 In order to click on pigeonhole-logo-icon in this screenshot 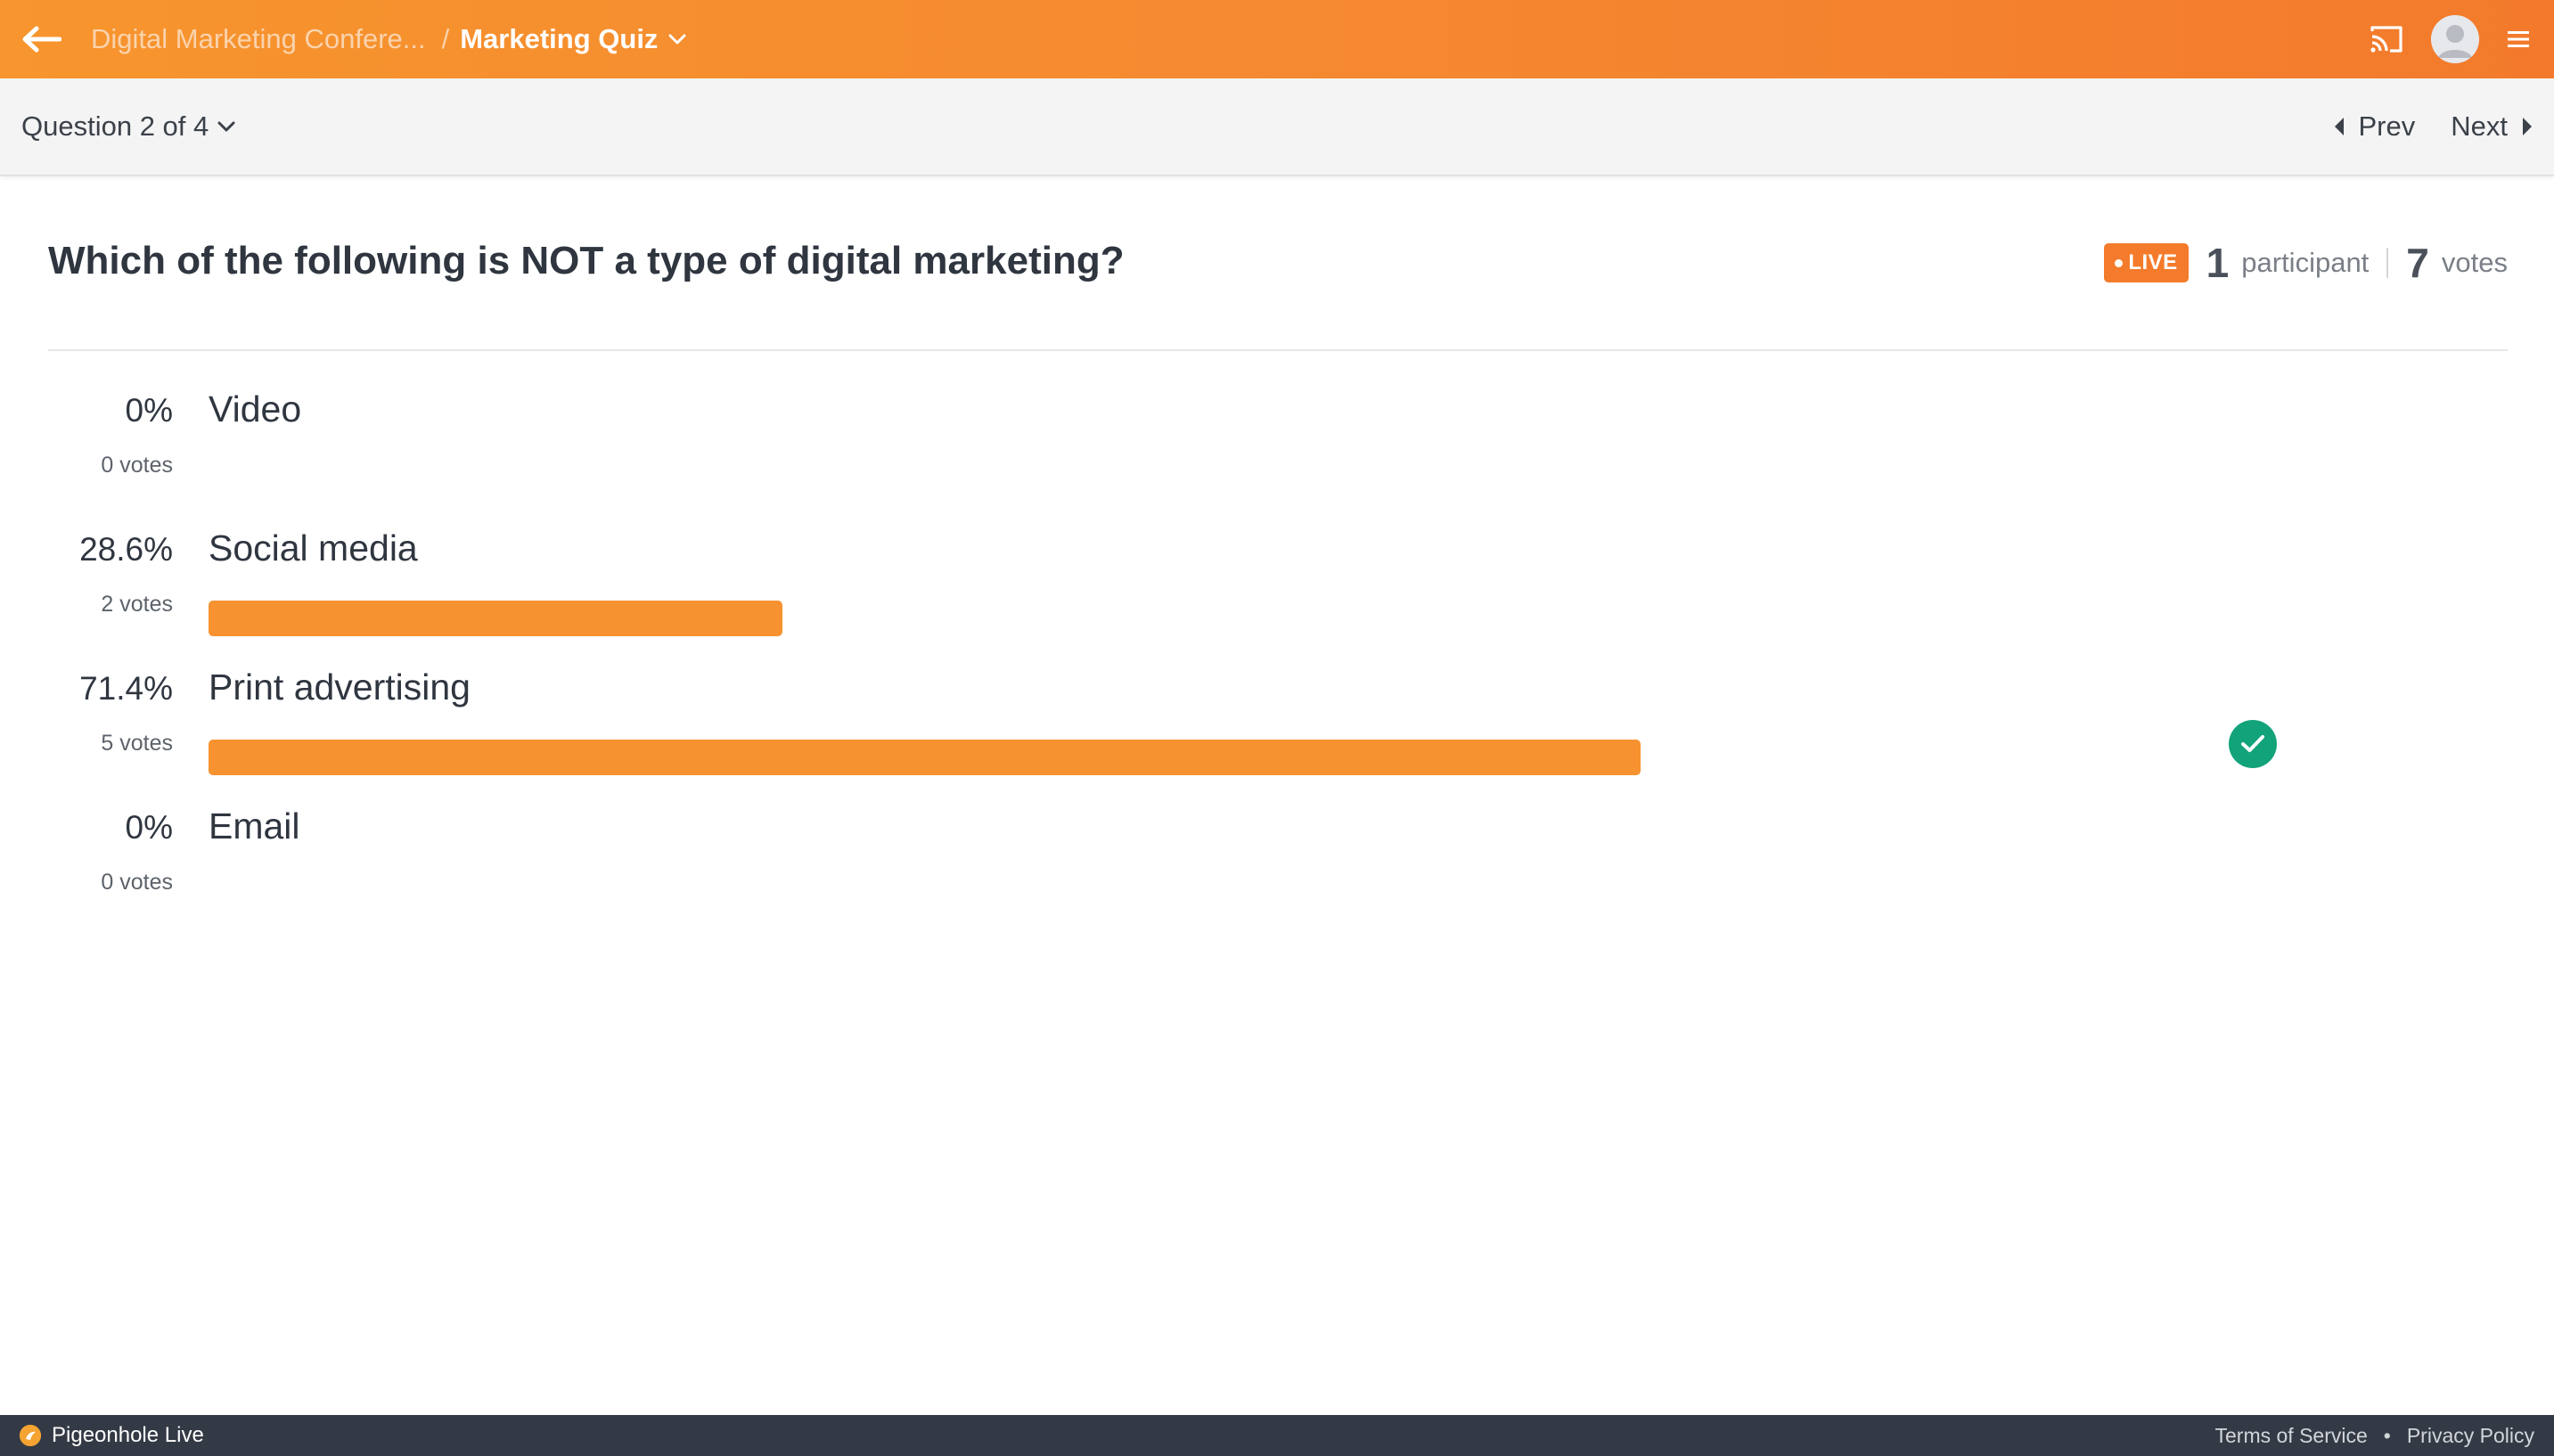, I will do `click(30, 1436)`.